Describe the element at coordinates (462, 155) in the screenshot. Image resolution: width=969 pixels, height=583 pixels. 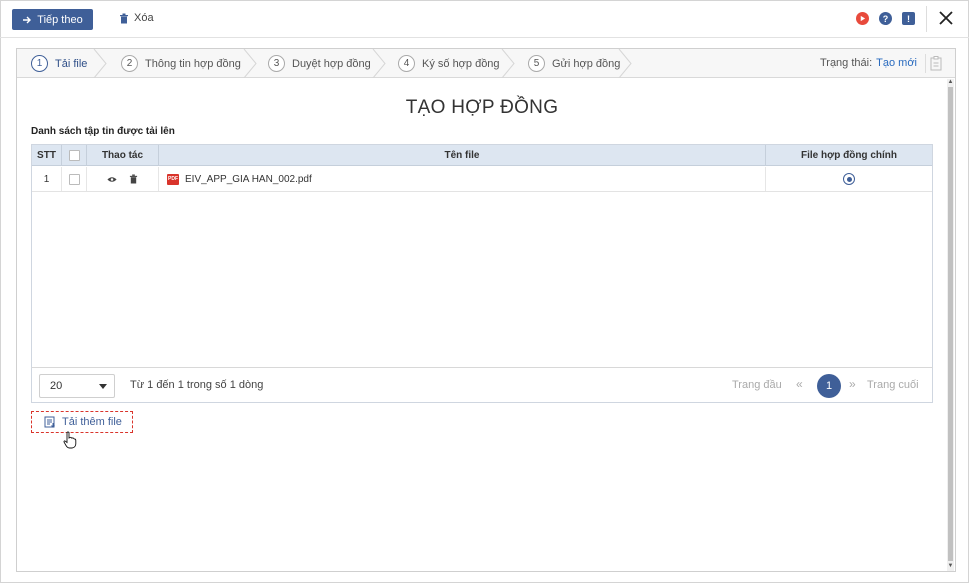
I see `header-filename: Tên file` at that location.